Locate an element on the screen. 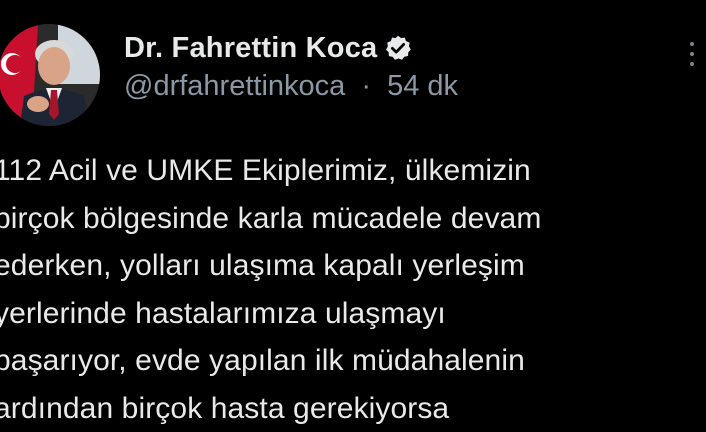 The height and width of the screenshot is (432, 706). avatar is located at coordinates (50, 75).